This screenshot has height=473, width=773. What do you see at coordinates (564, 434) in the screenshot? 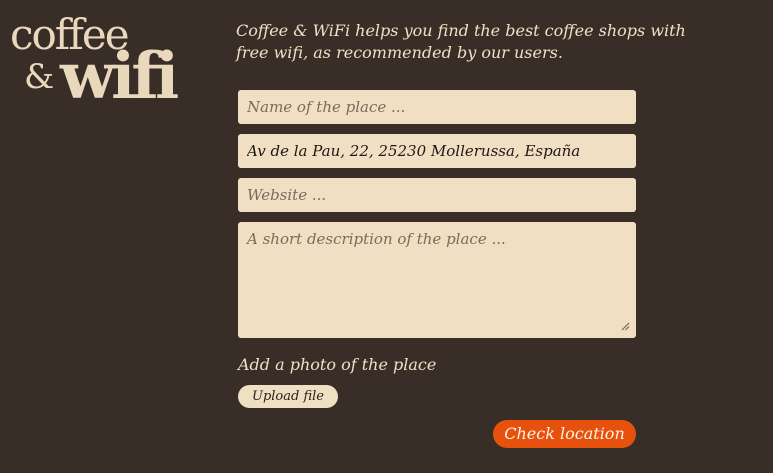
I see `check-location-button: Check location` at bounding box center [564, 434].